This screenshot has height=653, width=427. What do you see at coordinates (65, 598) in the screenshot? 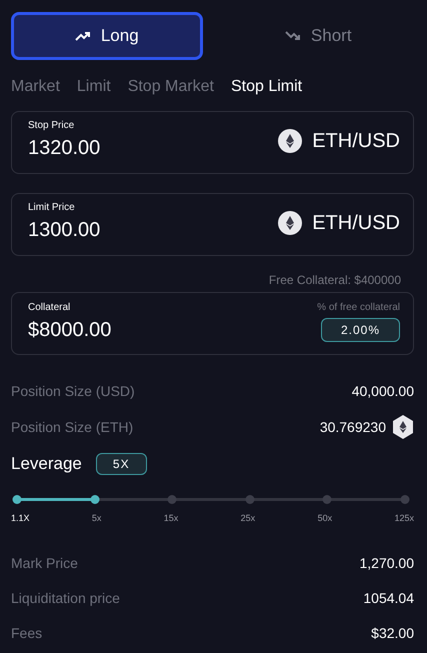
I see `row-label: Liquiditation price` at bounding box center [65, 598].